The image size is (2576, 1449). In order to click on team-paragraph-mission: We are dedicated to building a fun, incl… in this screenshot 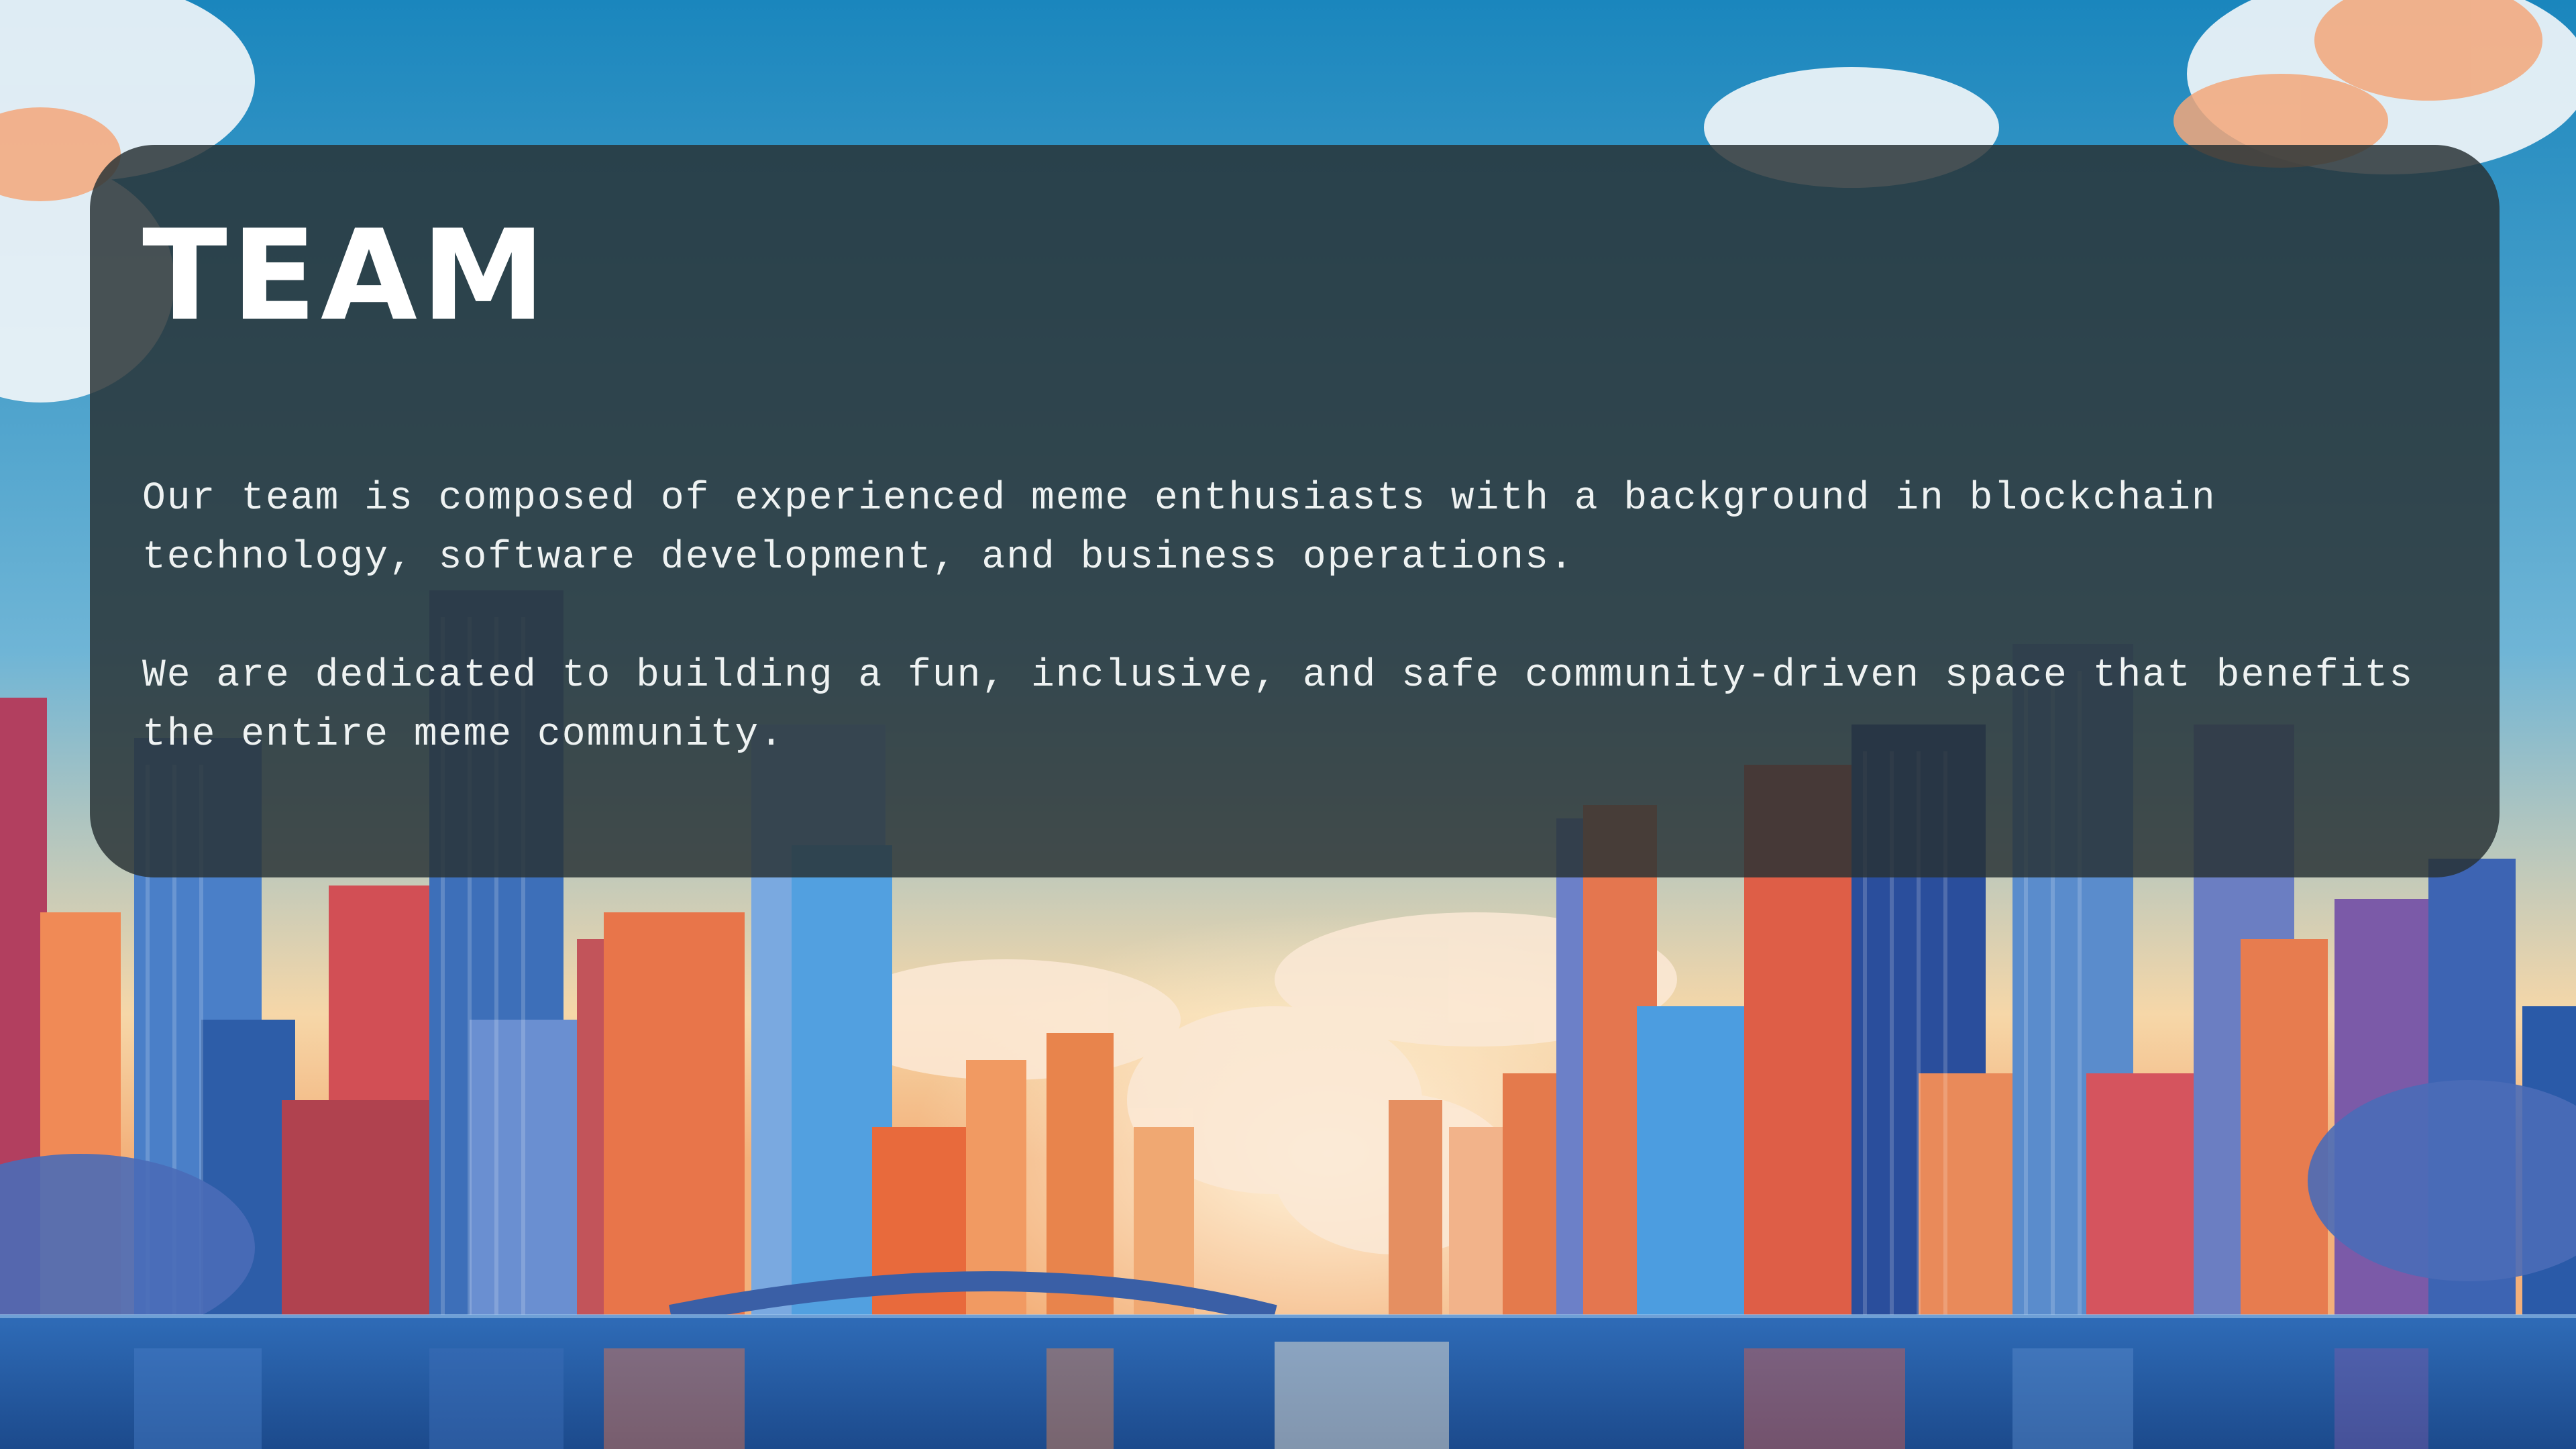, I will do `click(1278, 705)`.